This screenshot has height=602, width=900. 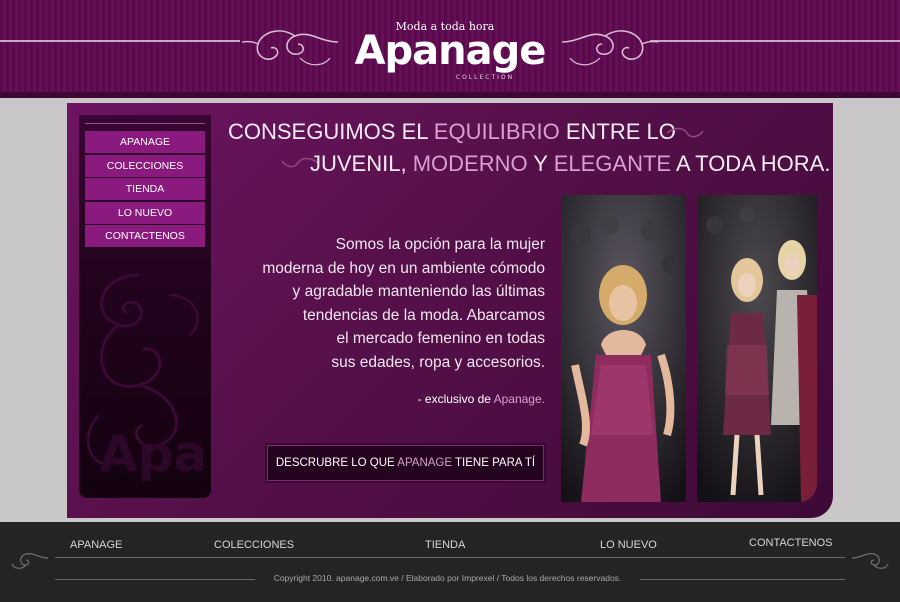 What do you see at coordinates (145, 123) in the screenshot?
I see `sidebar-divider` at bounding box center [145, 123].